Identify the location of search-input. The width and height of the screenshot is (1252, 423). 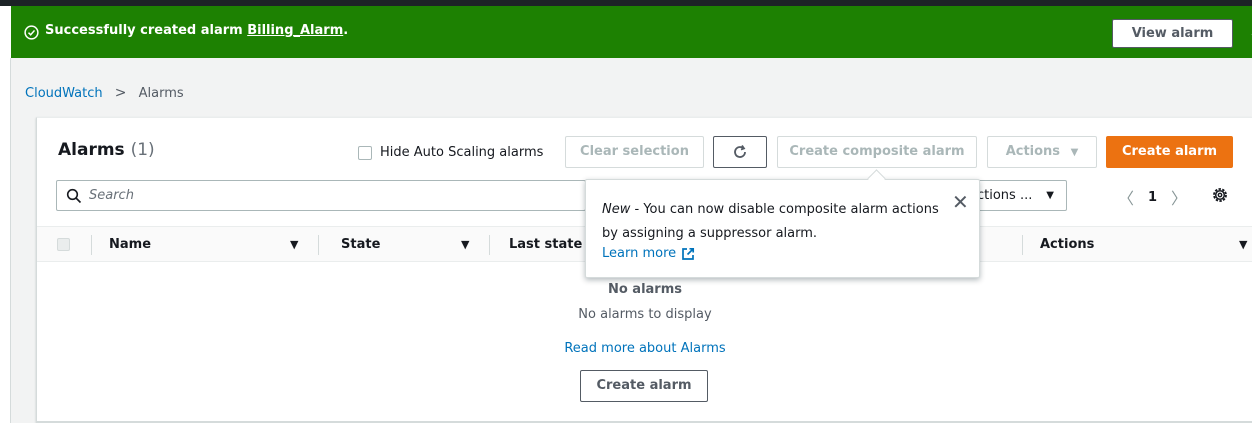
(329, 195).